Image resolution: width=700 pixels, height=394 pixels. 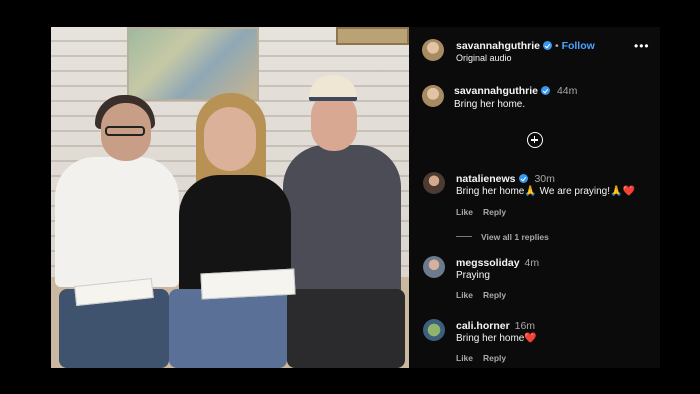 I want to click on comment-header: cali.horner 16m, so click(x=495, y=326).